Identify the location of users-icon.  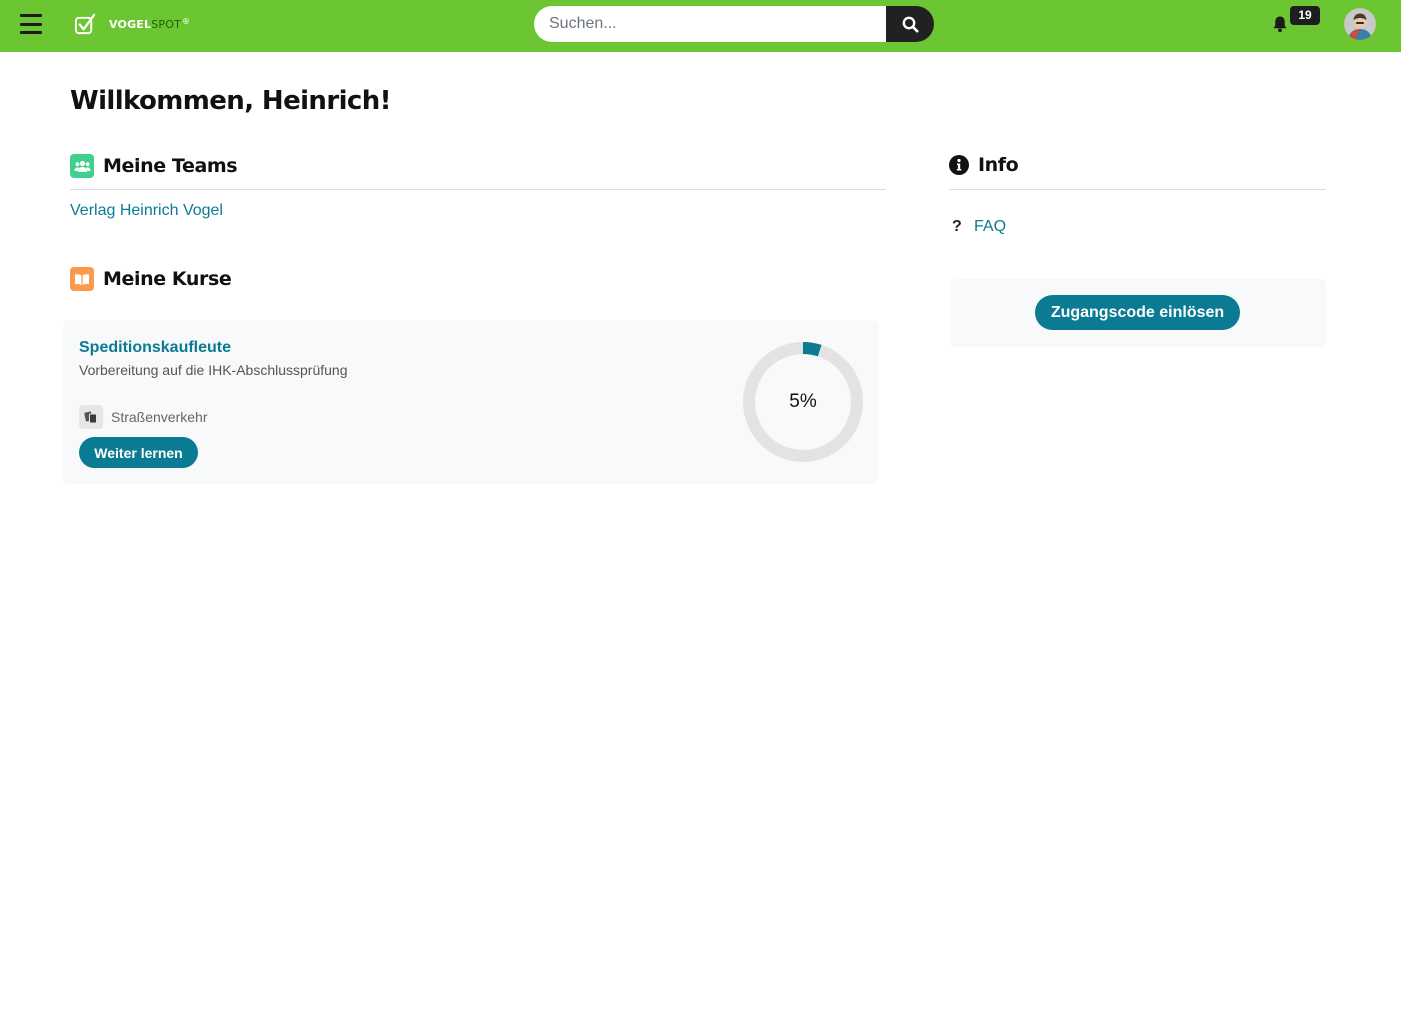
(82, 166).